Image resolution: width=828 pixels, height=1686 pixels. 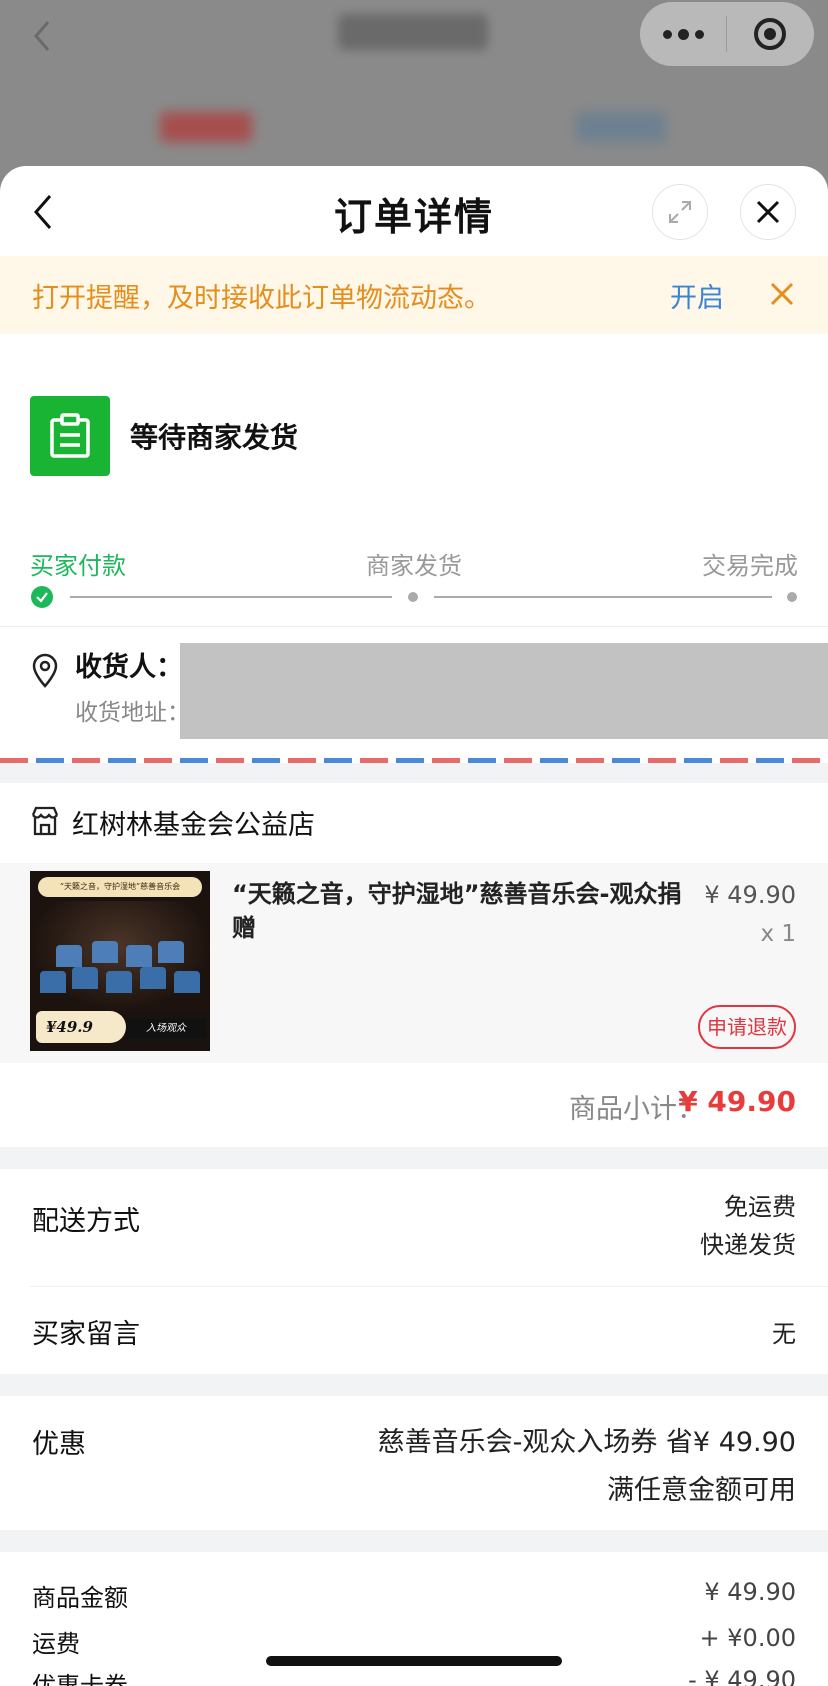 What do you see at coordinates (43, 36) in the screenshot?
I see `background-back-icon` at bounding box center [43, 36].